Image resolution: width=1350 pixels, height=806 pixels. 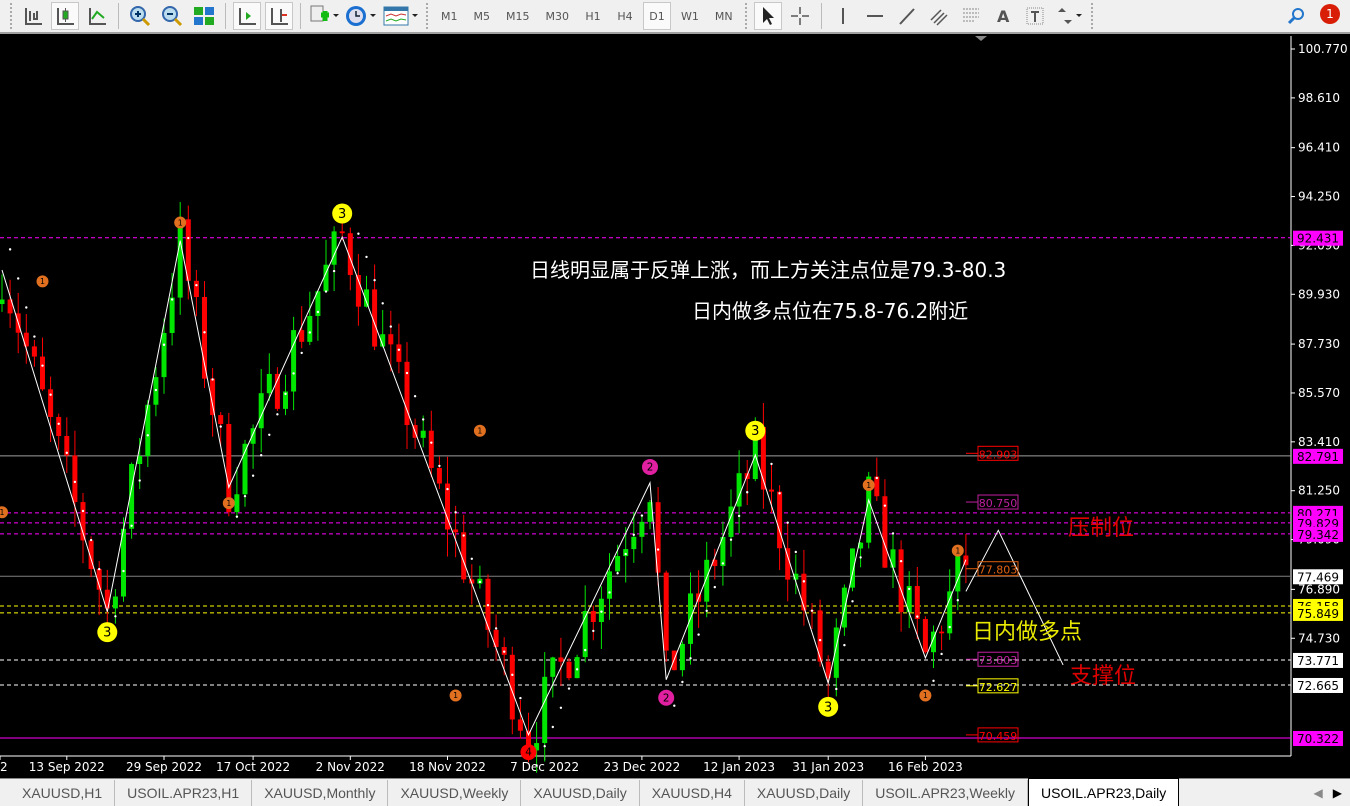 I want to click on svg-text: A, so click(x=1003, y=16).